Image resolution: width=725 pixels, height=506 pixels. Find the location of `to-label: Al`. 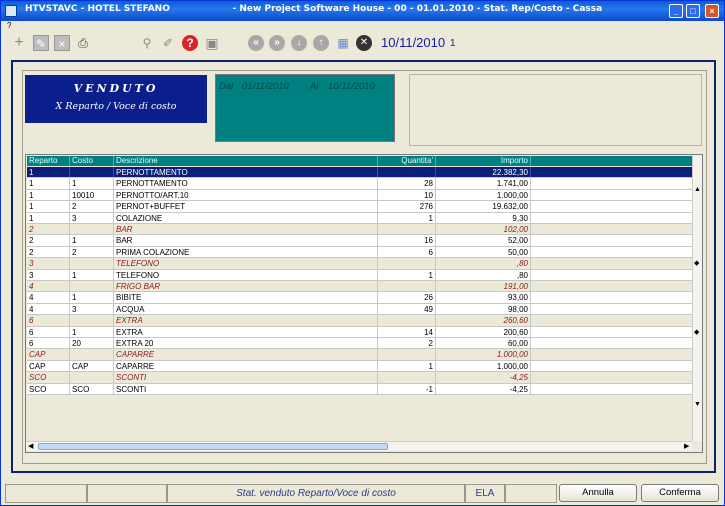

to-label: Al is located at coordinates (314, 86).